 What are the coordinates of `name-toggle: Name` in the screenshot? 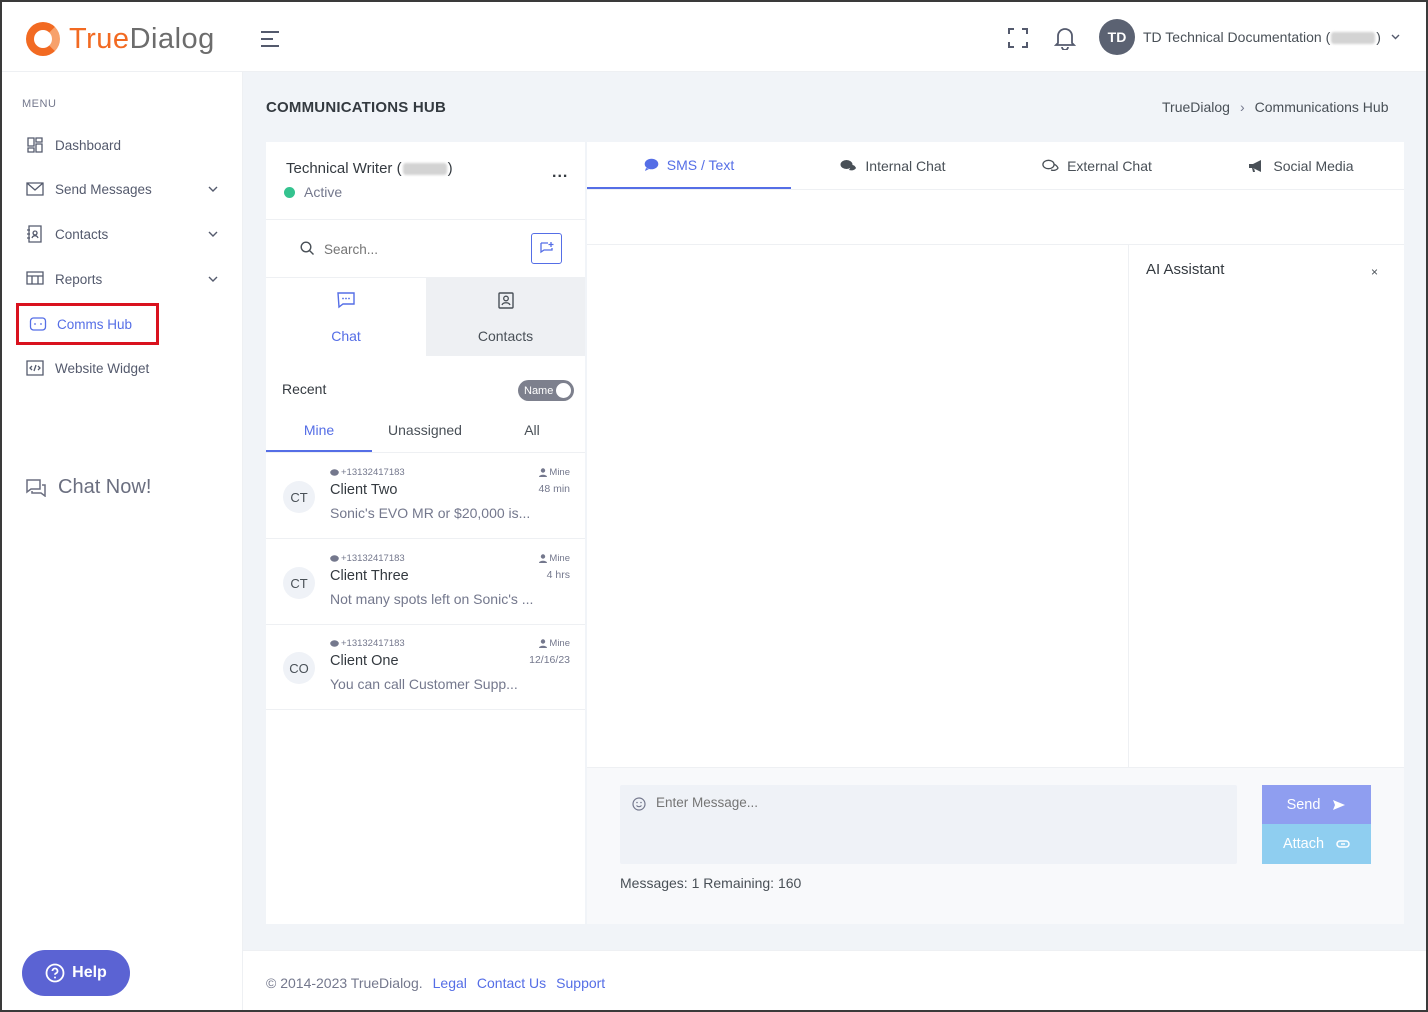 It's located at (546, 390).